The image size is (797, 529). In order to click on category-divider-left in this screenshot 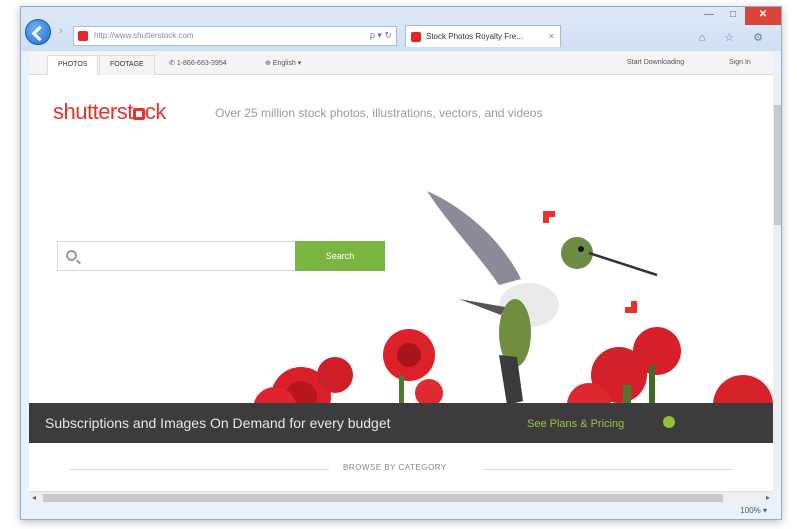, I will do `click(199, 469)`.